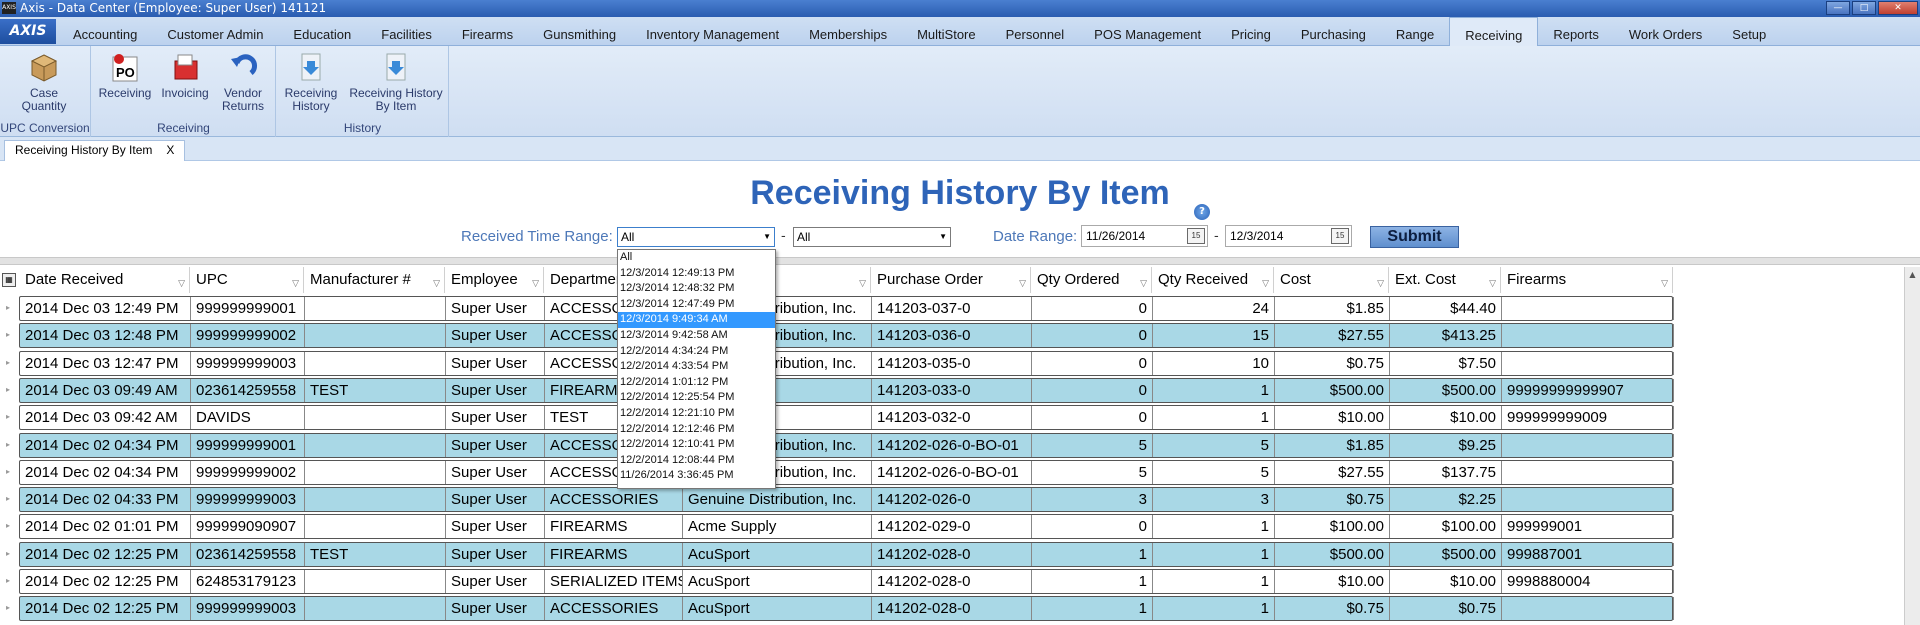  I want to click on close-button: ✕, so click(1898, 8).